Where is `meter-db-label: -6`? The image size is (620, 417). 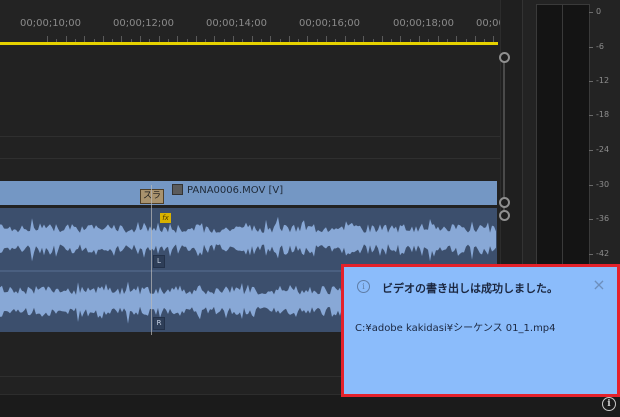
meter-db-label: -6 is located at coordinates (600, 46).